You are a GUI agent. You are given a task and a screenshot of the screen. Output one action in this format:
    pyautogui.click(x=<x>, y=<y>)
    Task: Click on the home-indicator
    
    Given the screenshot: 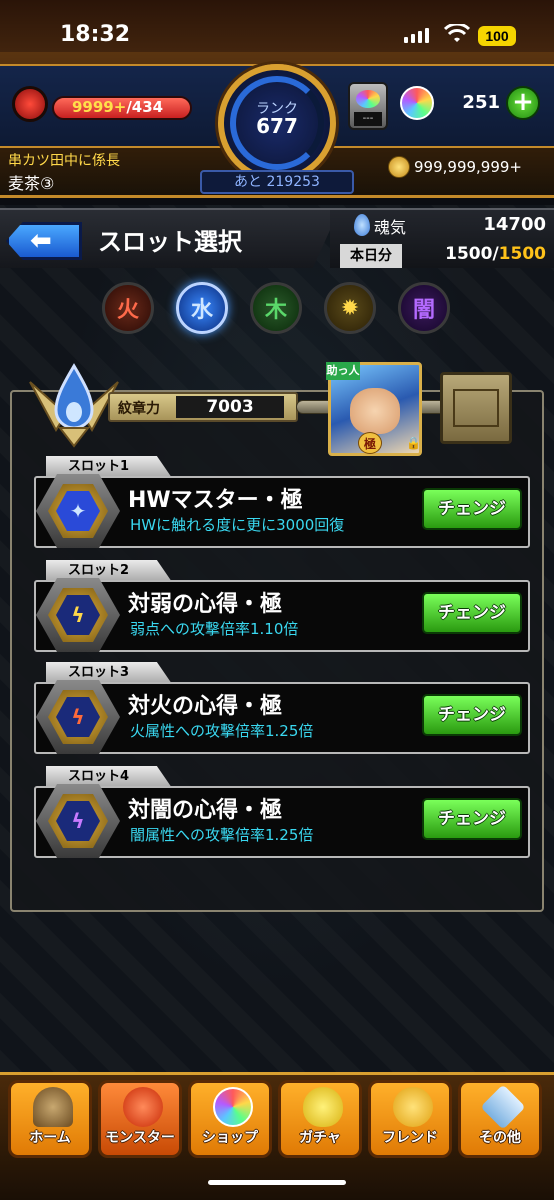 What is the action you would take?
    pyautogui.click(x=277, y=1182)
    